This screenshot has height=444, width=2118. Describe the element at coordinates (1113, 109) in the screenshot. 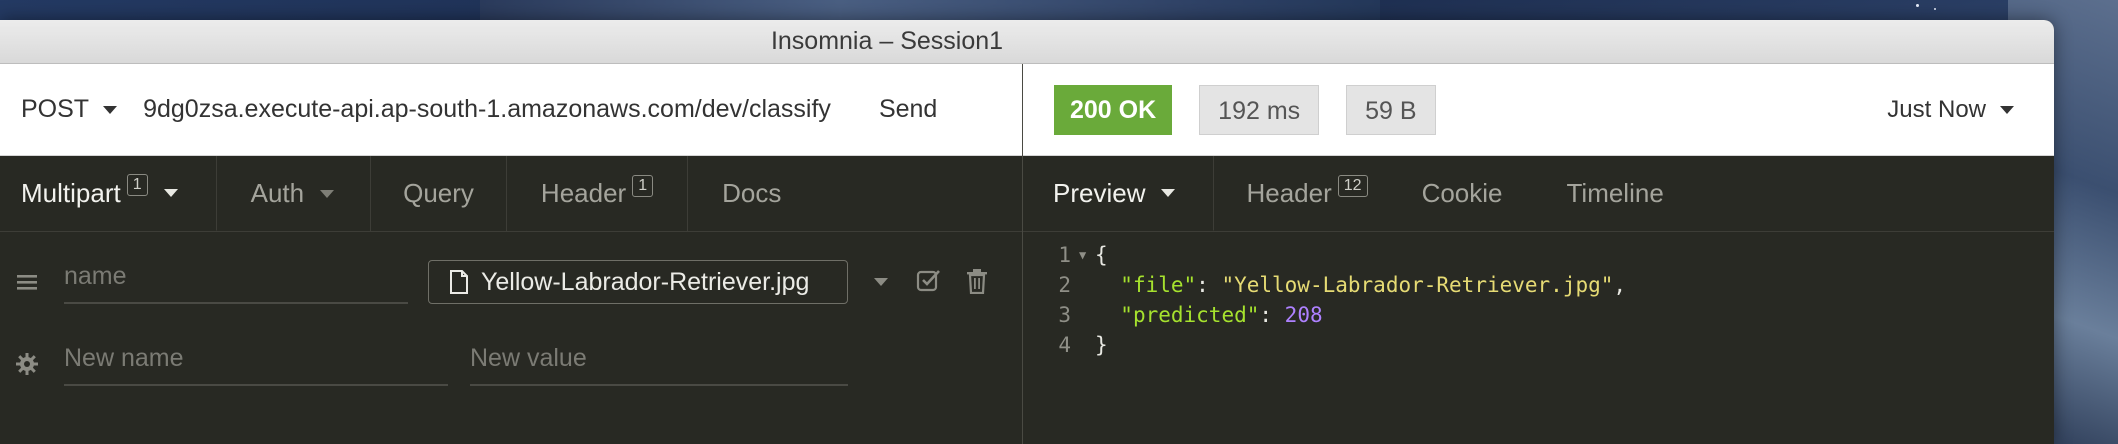

I see `status-badge: 200 OK` at that location.